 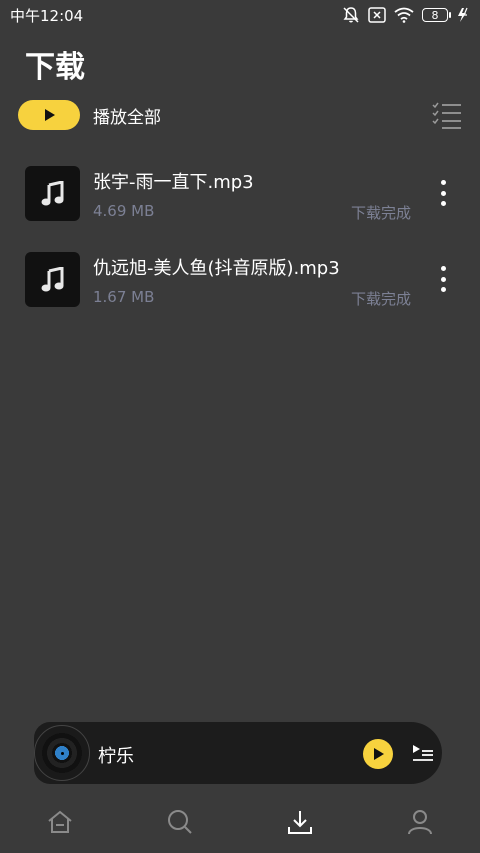 I want to click on play-all-row: 播放全部, so click(x=240, y=115).